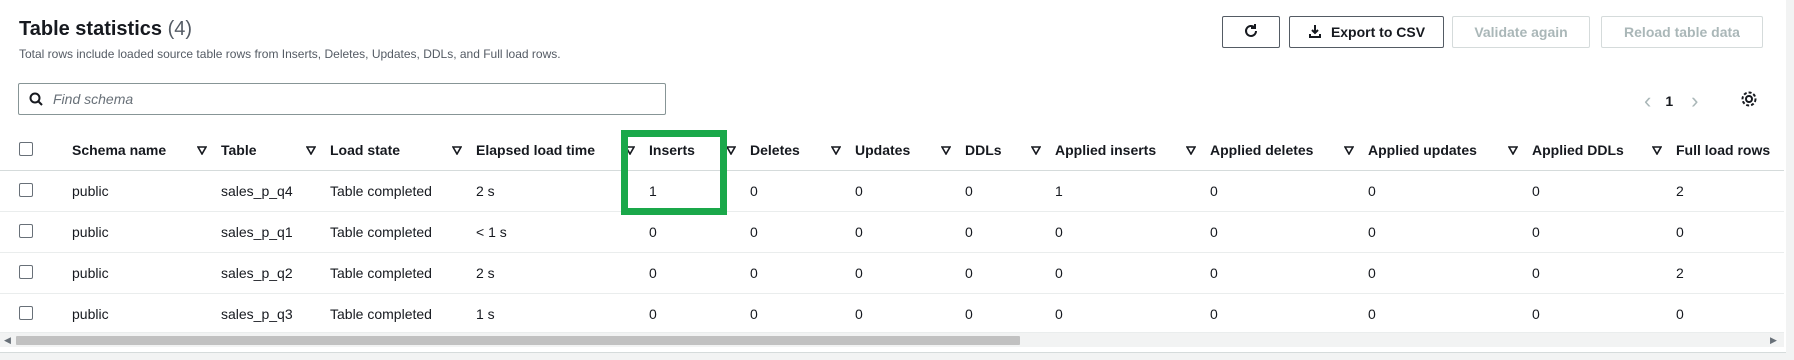  I want to click on table-cell: 1, so click(1132, 191).